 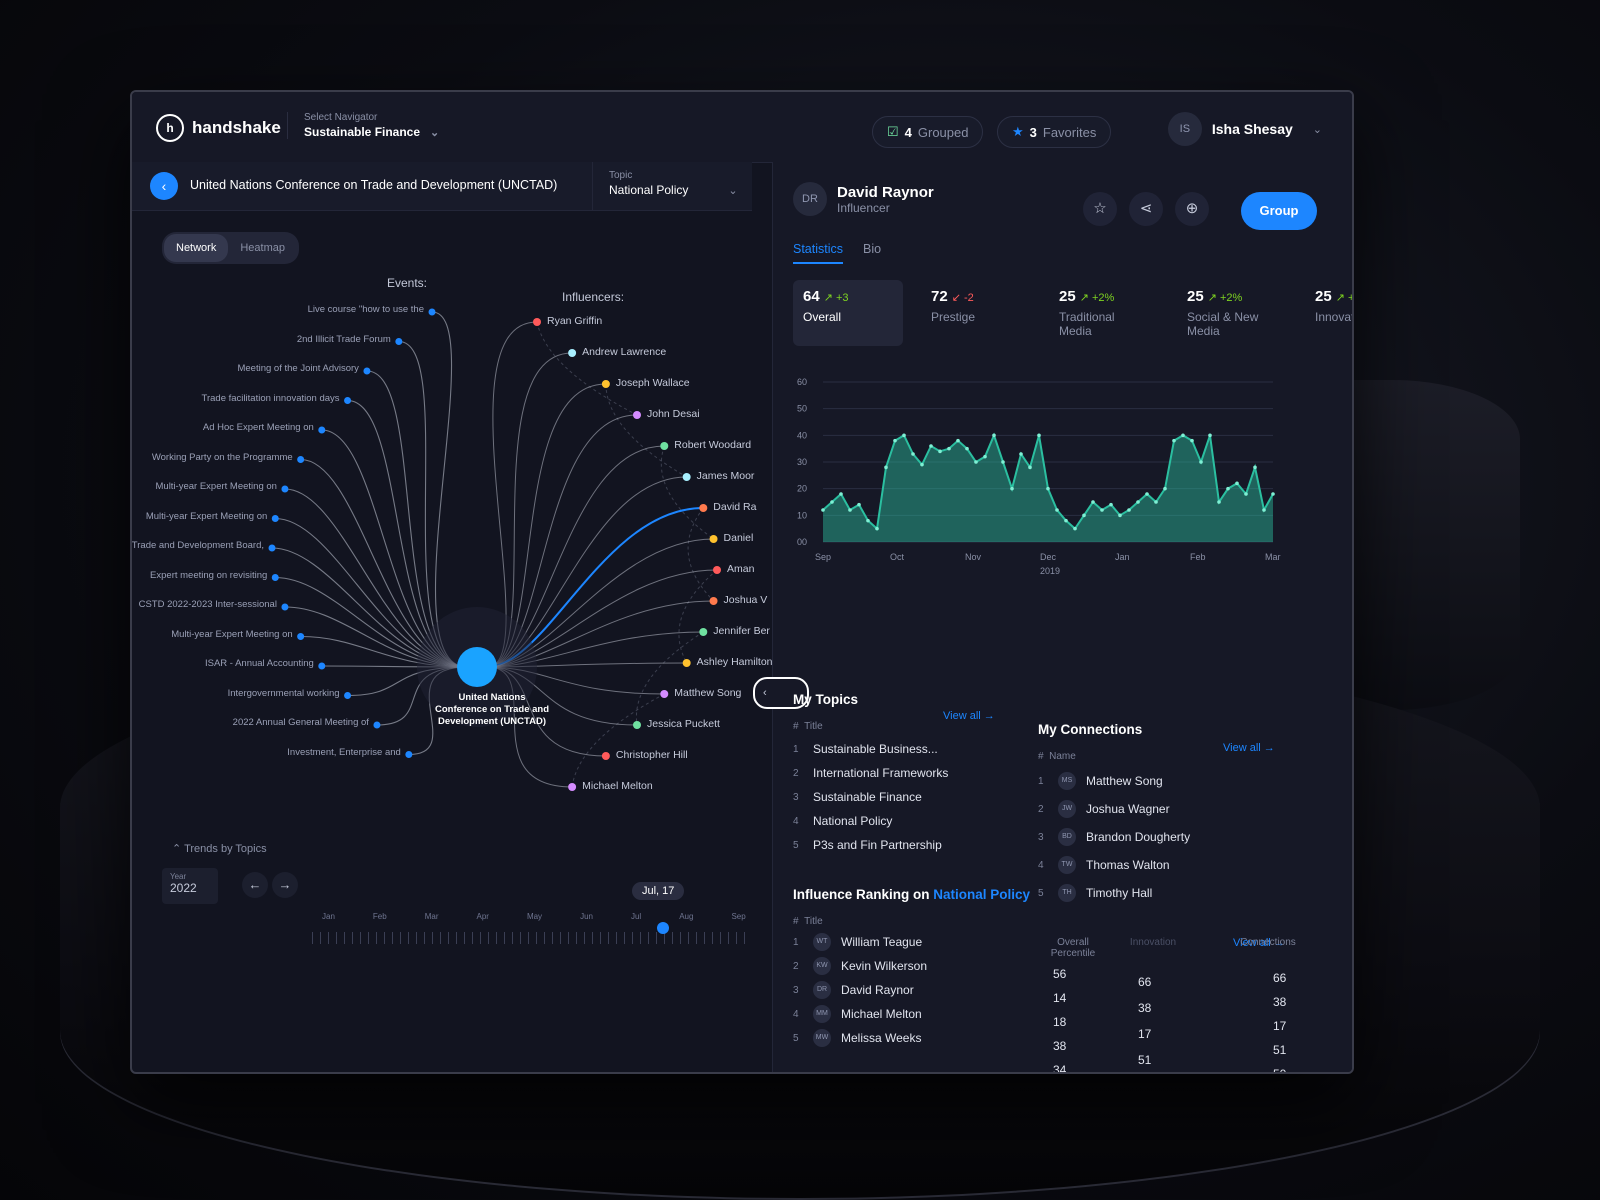 I want to click on timeline-title: ⌃ Trends by Topics, so click(x=219, y=848).